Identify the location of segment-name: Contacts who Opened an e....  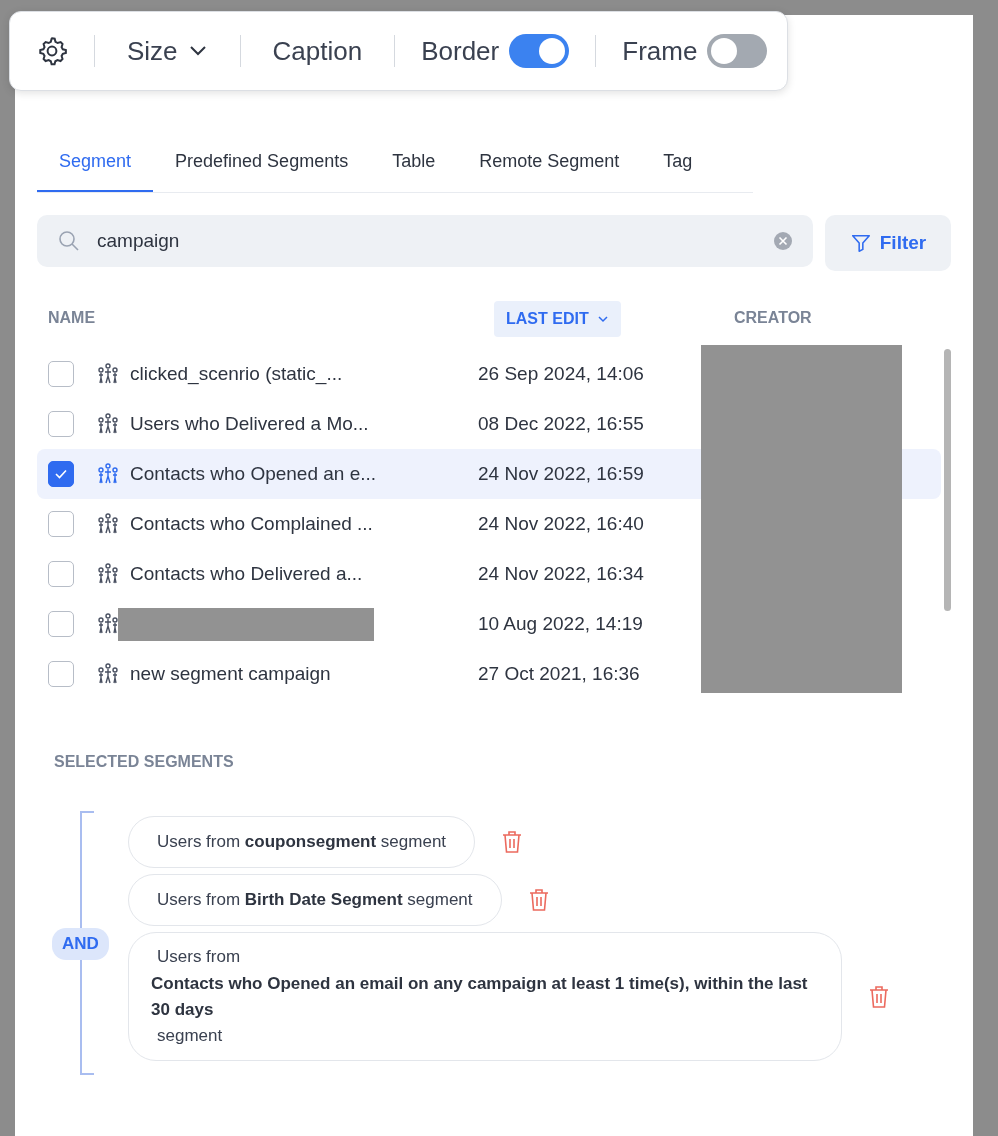
(254, 474).